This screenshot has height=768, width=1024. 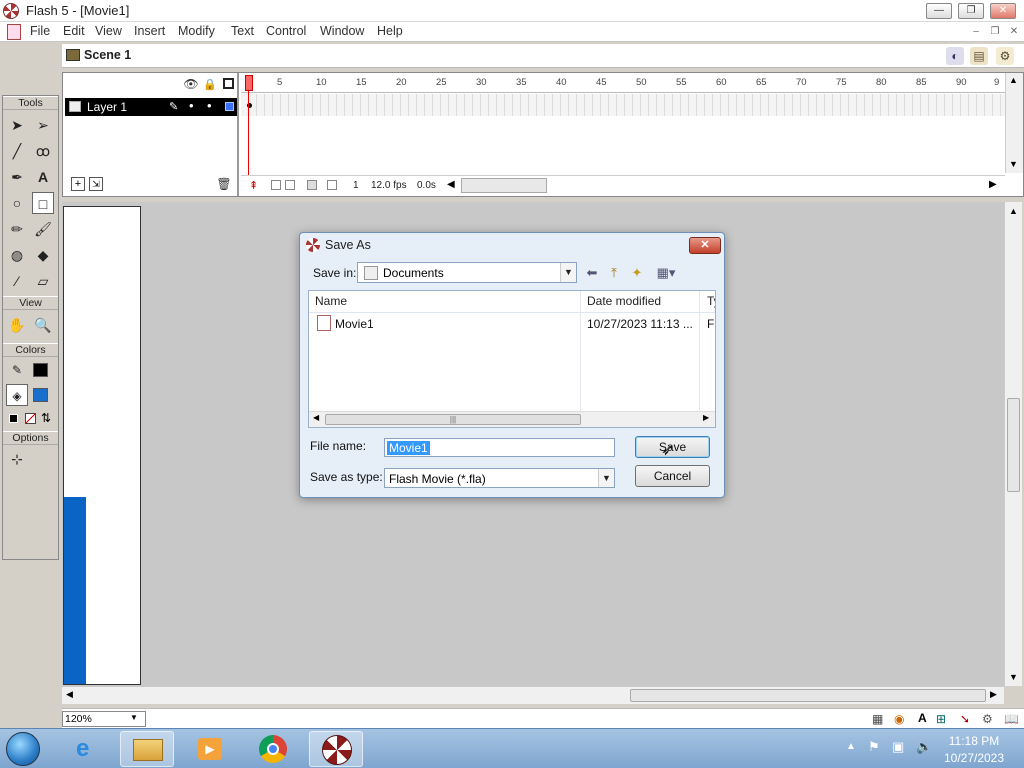 What do you see at coordinates (874, 747) in the screenshot?
I see `action-center-icon: ⚑` at bounding box center [874, 747].